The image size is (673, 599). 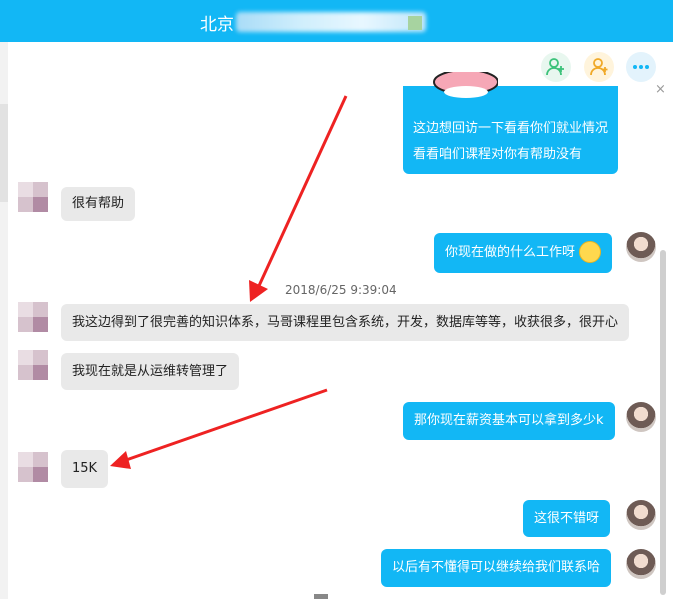 I want to click on redacted-title-mark, so click(x=415, y=23).